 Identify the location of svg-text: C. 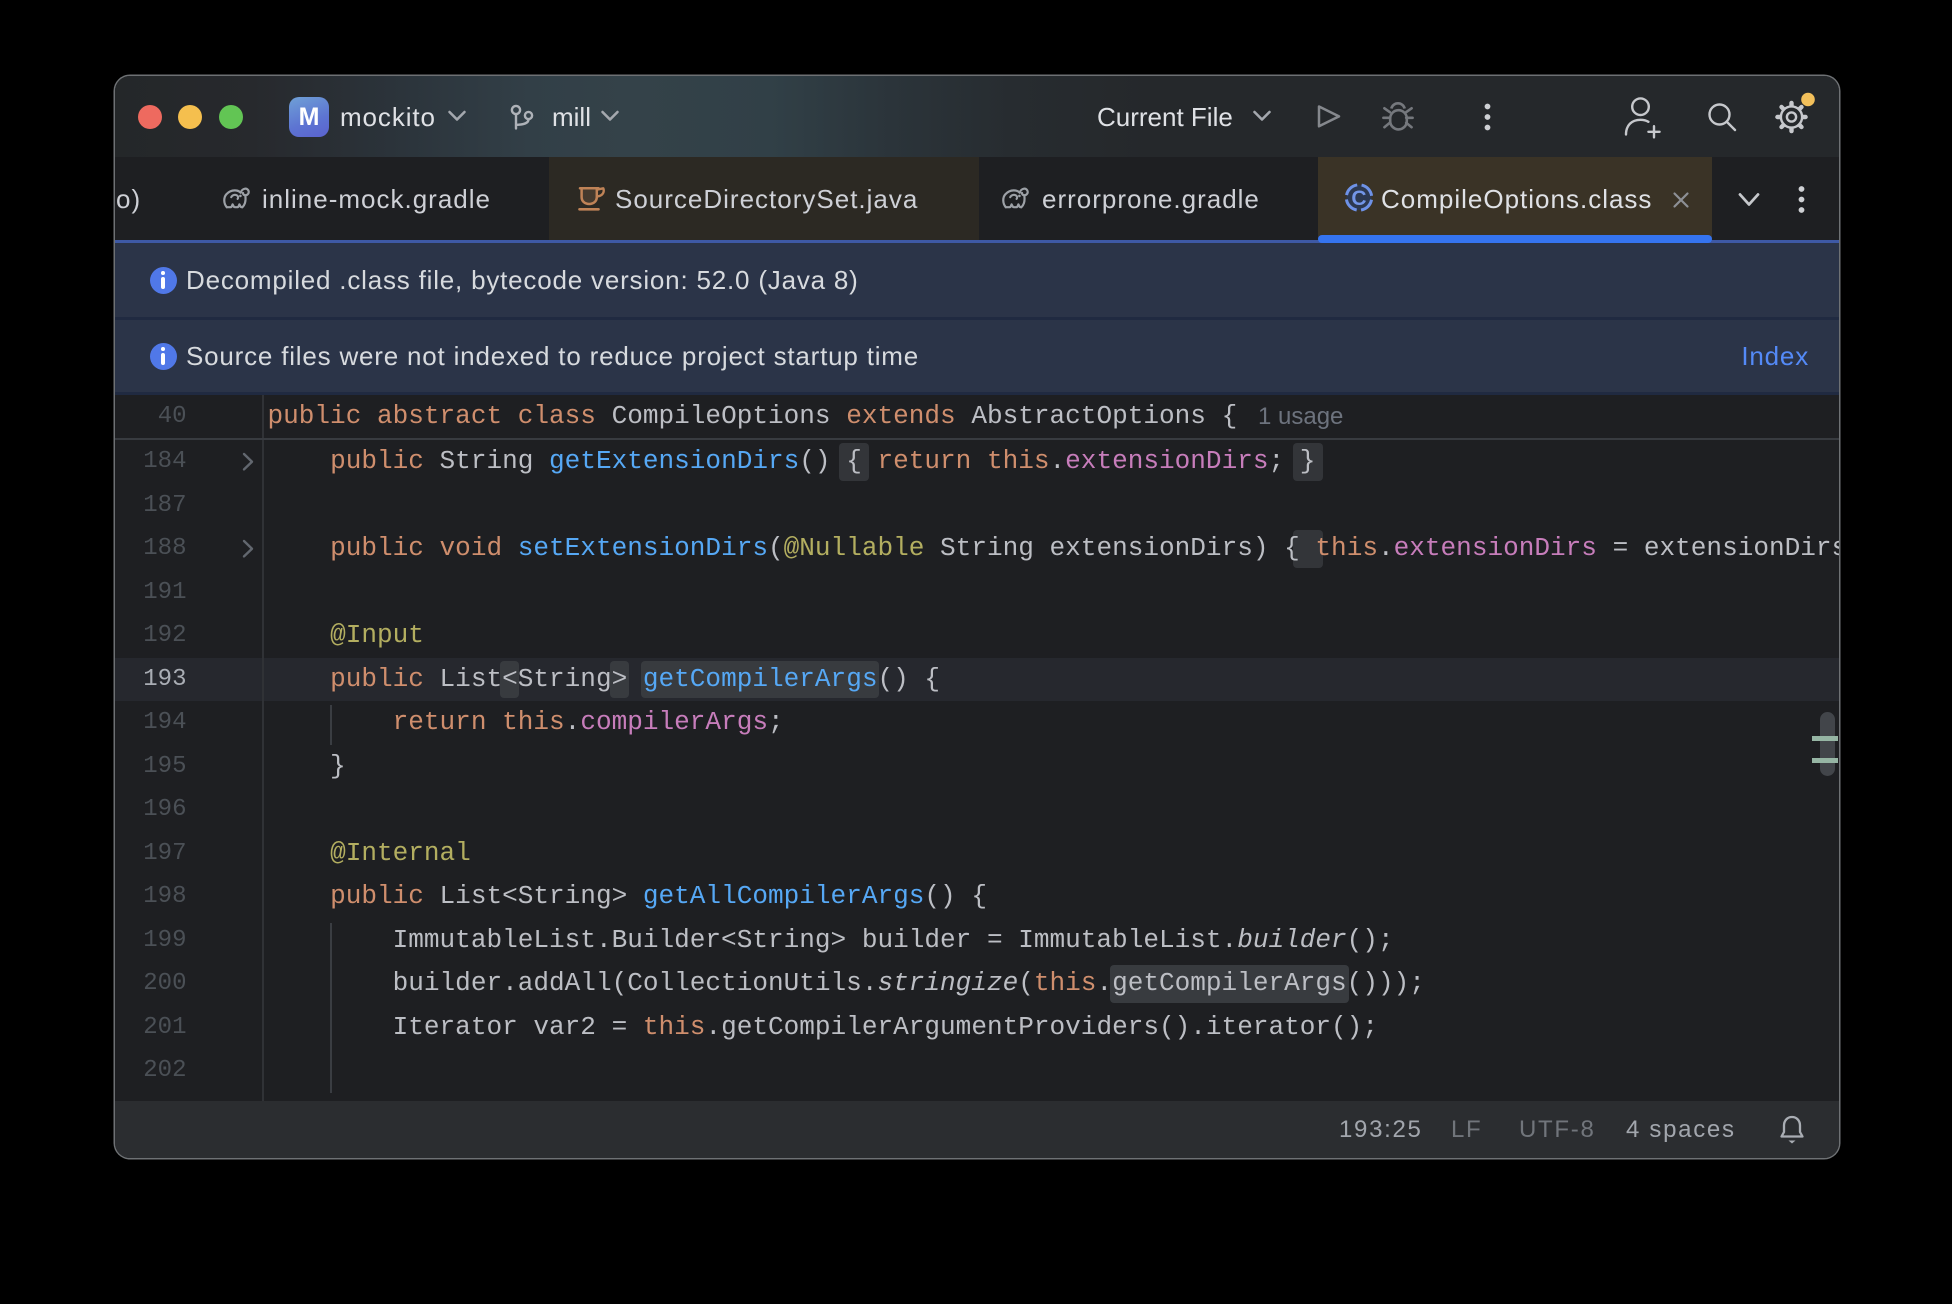
(1358, 198).